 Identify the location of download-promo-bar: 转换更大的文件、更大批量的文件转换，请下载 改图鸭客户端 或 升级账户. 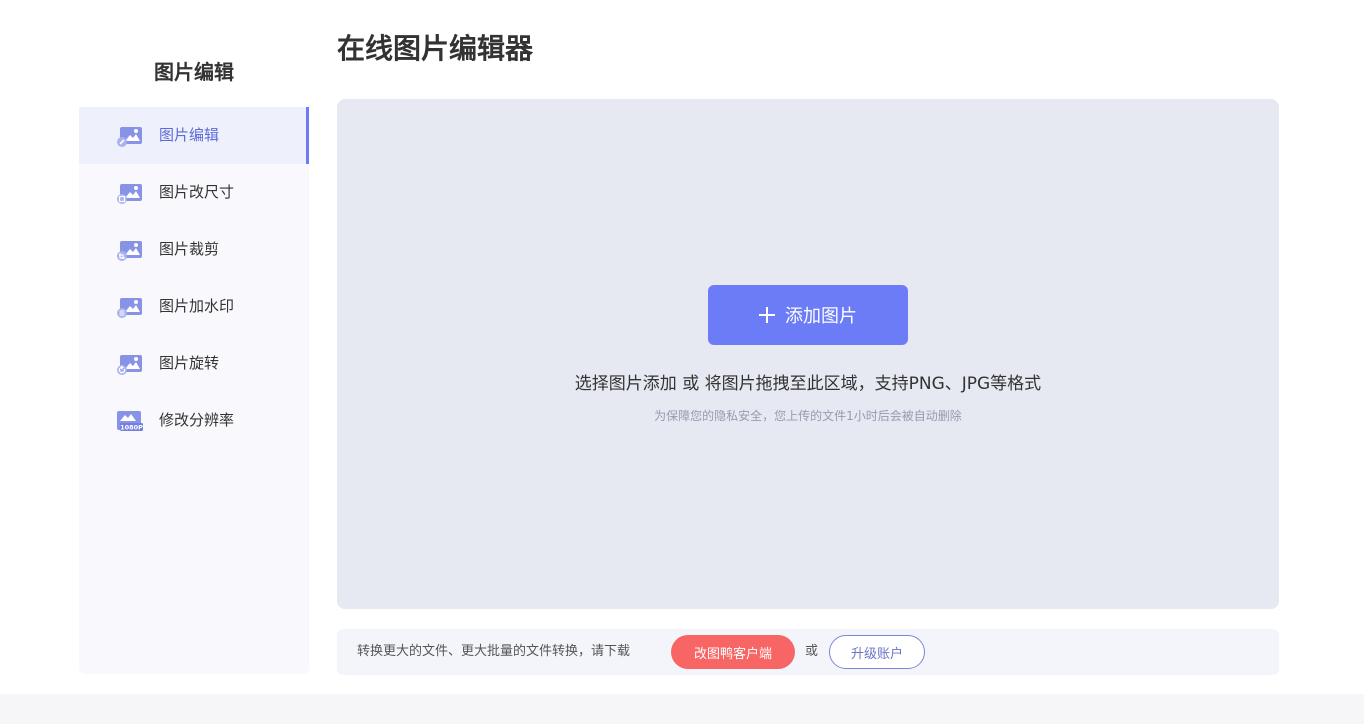
(808, 652).